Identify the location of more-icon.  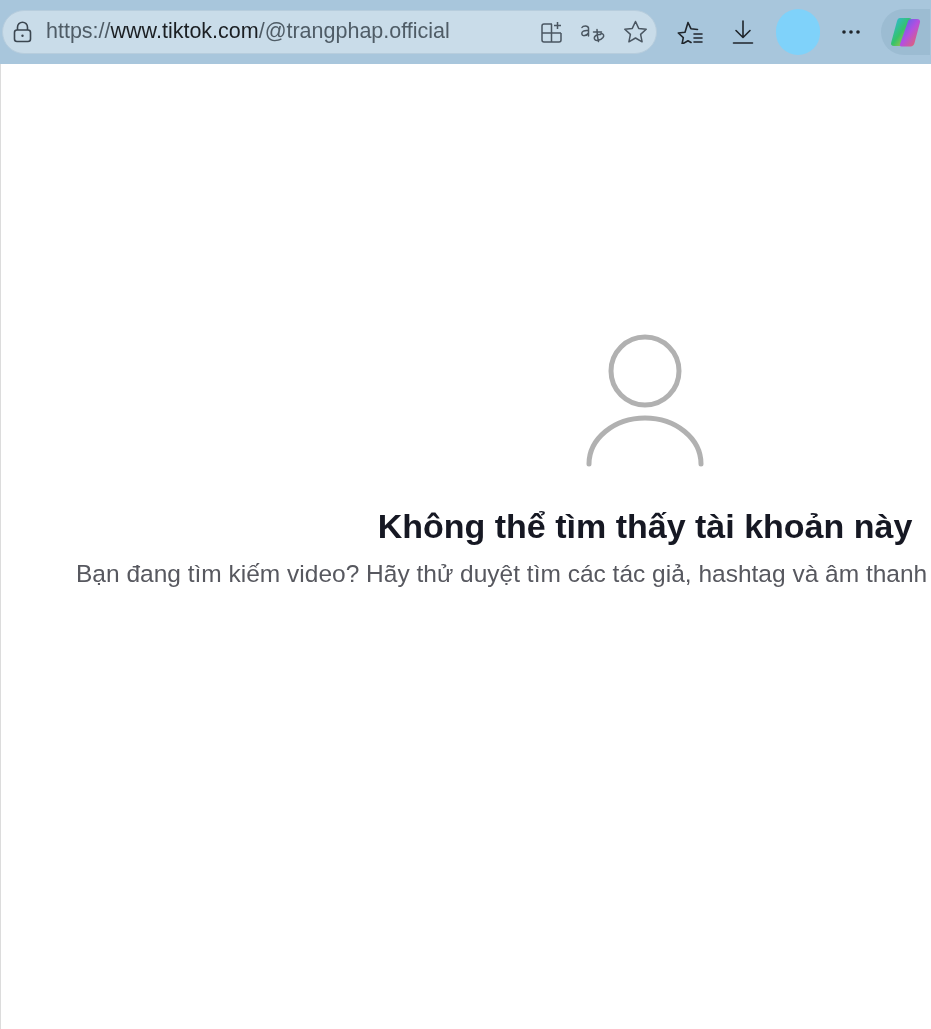
(851, 32).